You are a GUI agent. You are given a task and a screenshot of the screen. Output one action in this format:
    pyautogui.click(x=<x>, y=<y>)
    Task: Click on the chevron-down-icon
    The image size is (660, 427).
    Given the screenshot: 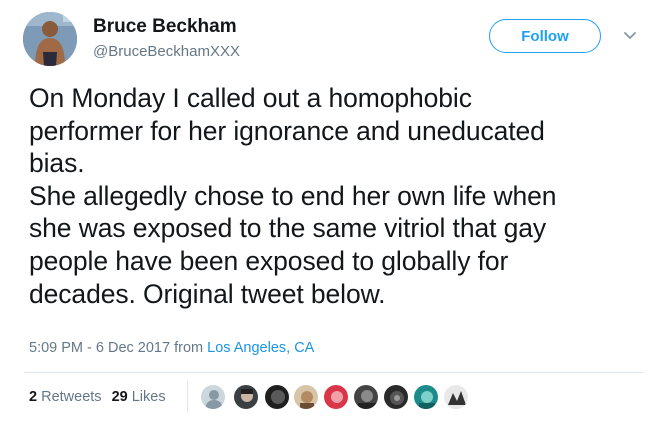 What is the action you would take?
    pyautogui.click(x=630, y=36)
    